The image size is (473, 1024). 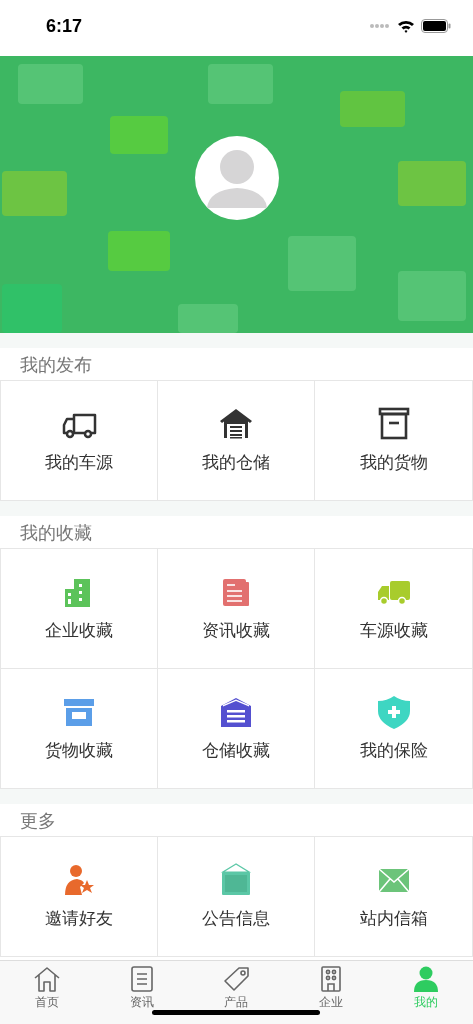 I want to click on menu-tile: 邀请好友, so click(x=79, y=897).